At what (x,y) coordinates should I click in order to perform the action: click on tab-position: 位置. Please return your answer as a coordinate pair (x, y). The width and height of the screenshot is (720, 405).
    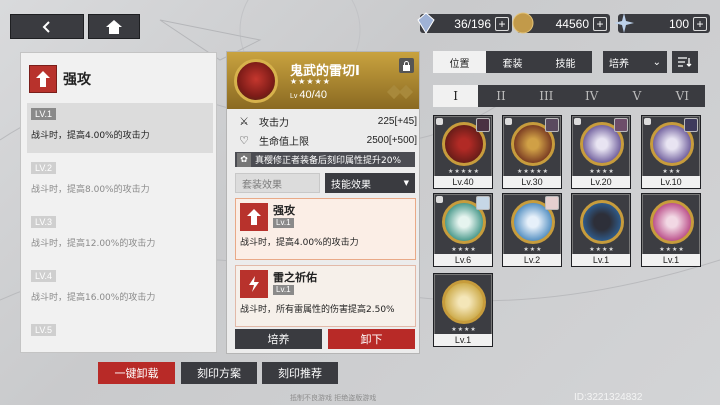
    Looking at the image, I should click on (459, 62).